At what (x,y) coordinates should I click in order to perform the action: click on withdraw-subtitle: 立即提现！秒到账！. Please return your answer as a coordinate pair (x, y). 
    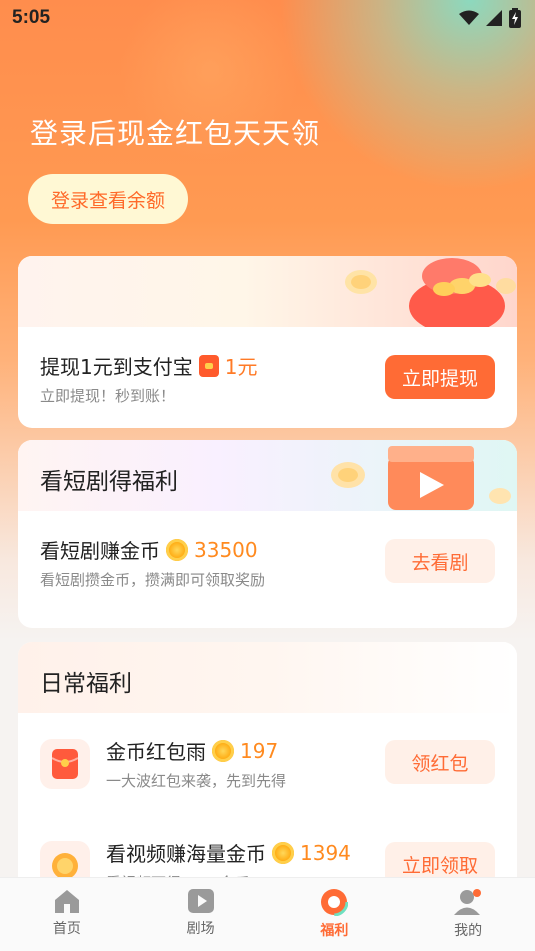
    Looking at the image, I should click on (108, 396).